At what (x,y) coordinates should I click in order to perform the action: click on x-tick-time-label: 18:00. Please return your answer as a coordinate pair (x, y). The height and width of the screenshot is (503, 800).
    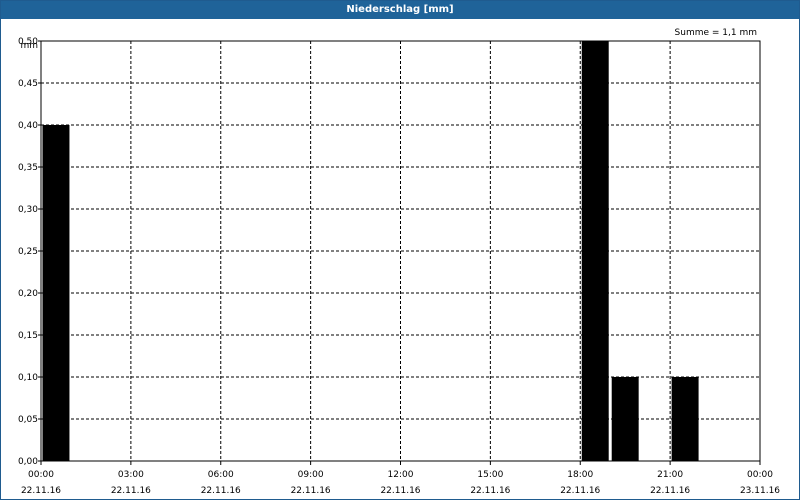
    Looking at the image, I should click on (580, 475).